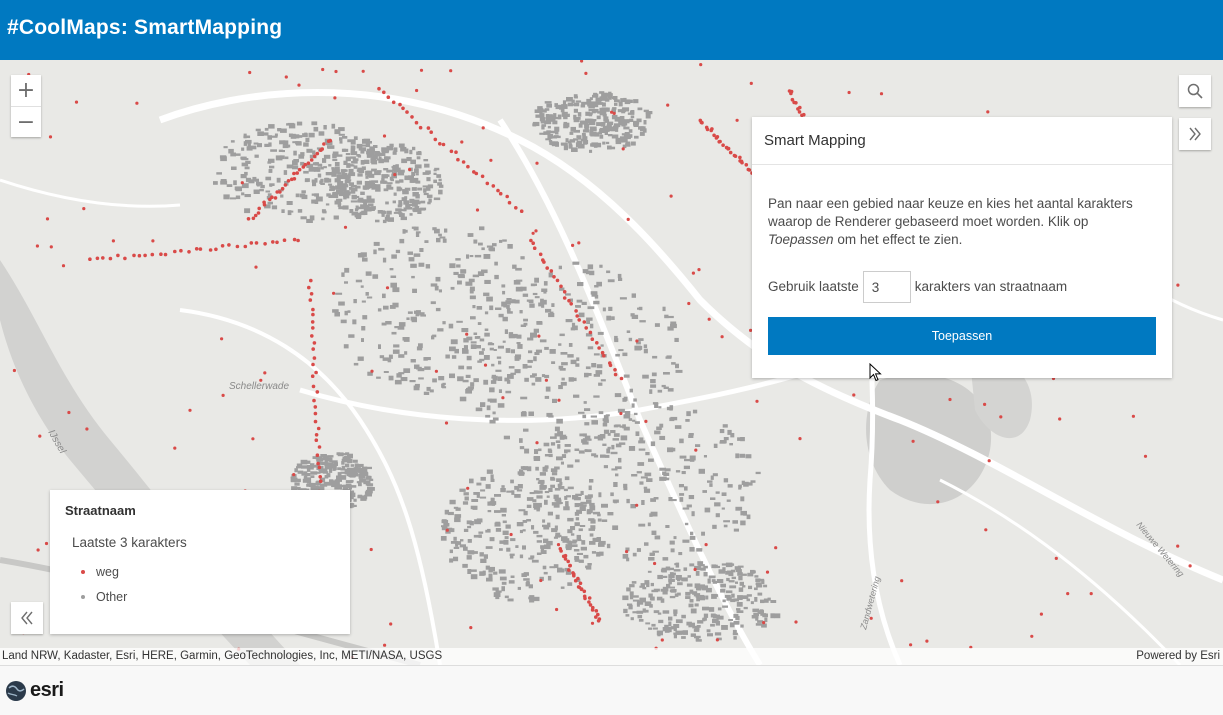 The width and height of the screenshot is (1223, 715). Describe the element at coordinates (1178, 656) in the screenshot. I see `powered-by: Powered by Esri` at that location.